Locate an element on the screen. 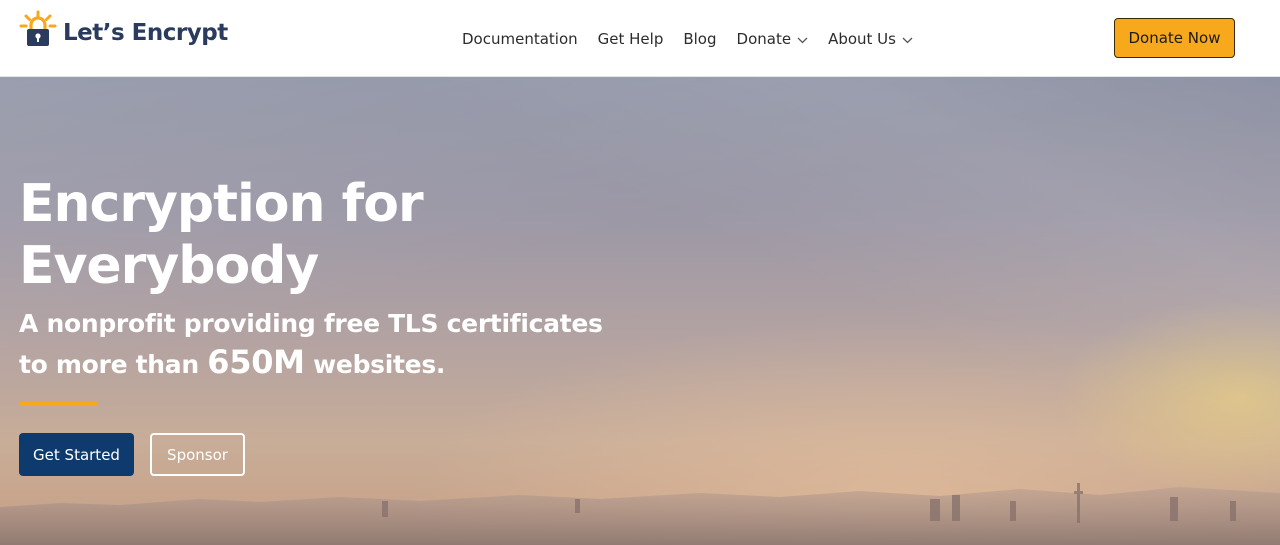 The width and height of the screenshot is (1280, 545). donate-now-button: Donate Now is located at coordinates (1174, 38).